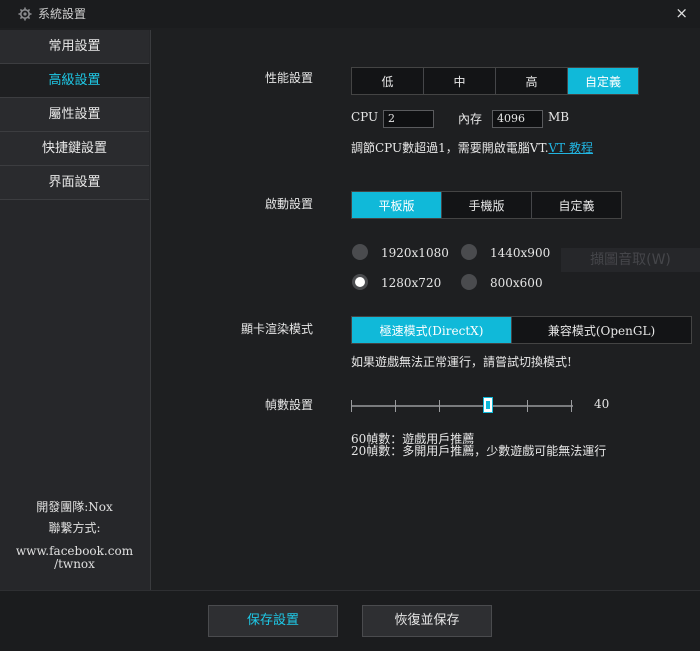  I want to click on startup-label: 啟動設置, so click(289, 204).